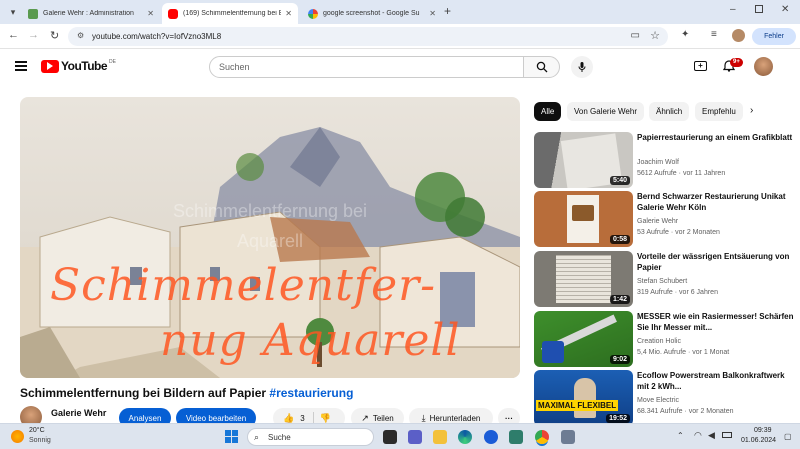 The width and height of the screenshot is (800, 449). What do you see at coordinates (91, 13) in the screenshot?
I see `tab-galerie-admin: Galerie Wehr : Administration ✕` at bounding box center [91, 13].